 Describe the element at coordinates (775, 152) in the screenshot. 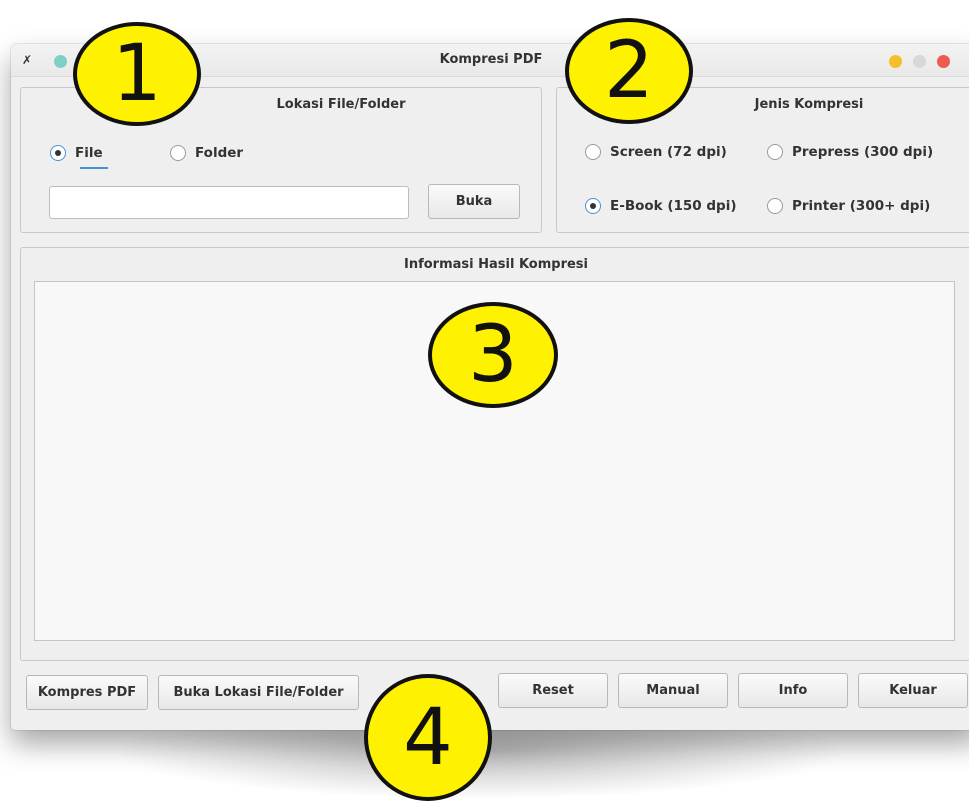

I see `radio-prepress-indicator` at that location.